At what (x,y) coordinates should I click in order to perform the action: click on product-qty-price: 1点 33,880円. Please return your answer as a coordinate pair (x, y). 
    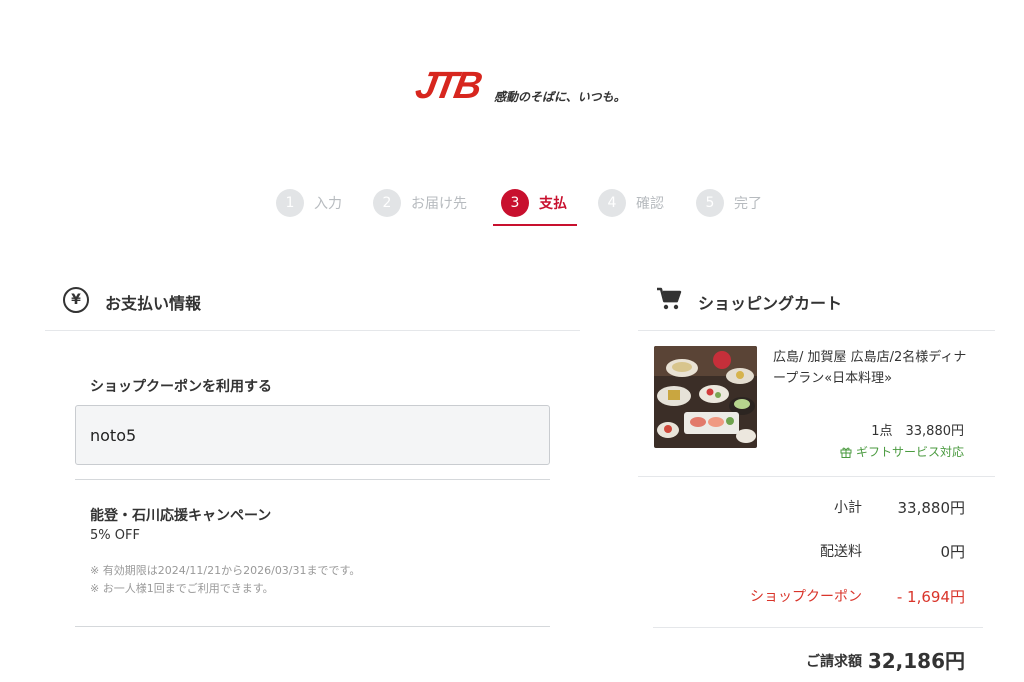
    Looking at the image, I should click on (917, 431).